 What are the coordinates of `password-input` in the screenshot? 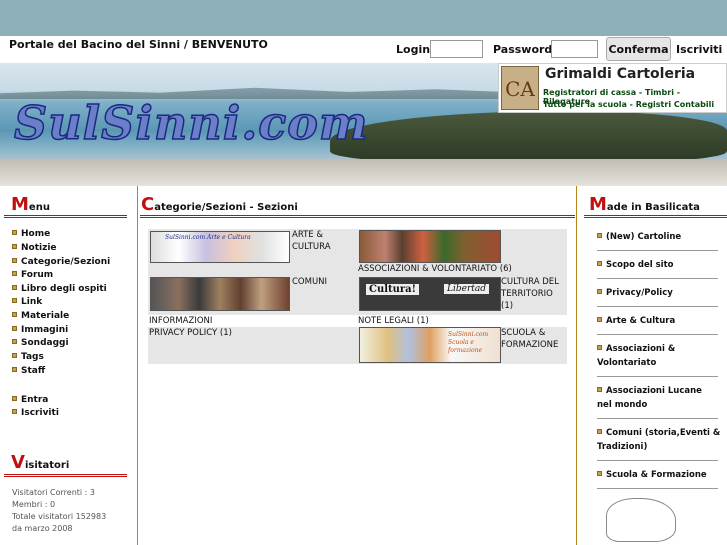 It's located at (574, 49).